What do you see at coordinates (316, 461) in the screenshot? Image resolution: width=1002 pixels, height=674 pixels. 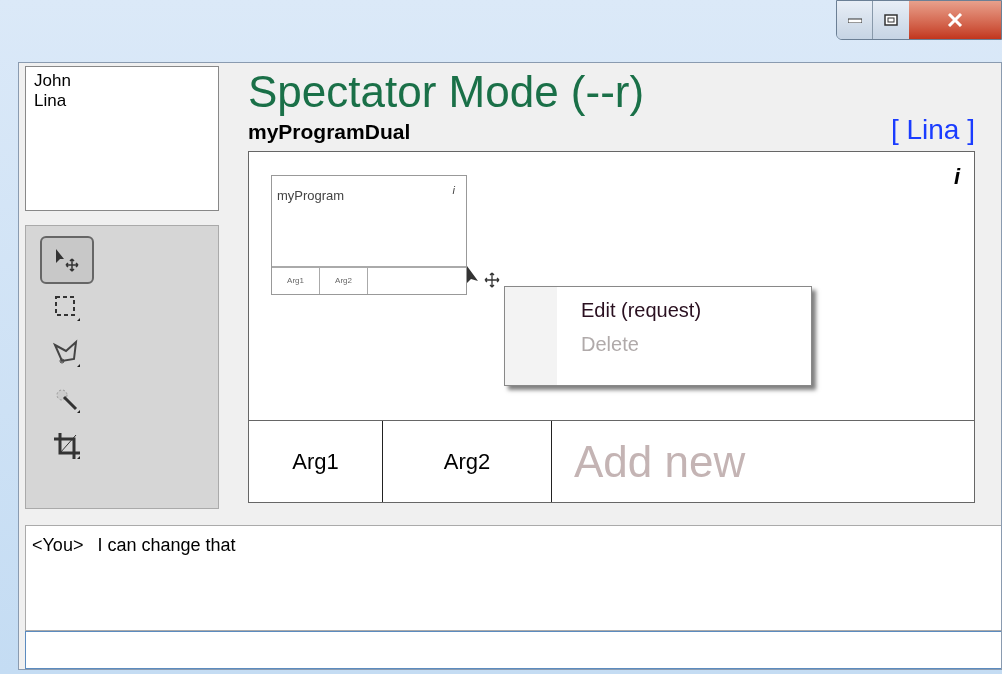 I see `argument-cell: Arg1` at bounding box center [316, 461].